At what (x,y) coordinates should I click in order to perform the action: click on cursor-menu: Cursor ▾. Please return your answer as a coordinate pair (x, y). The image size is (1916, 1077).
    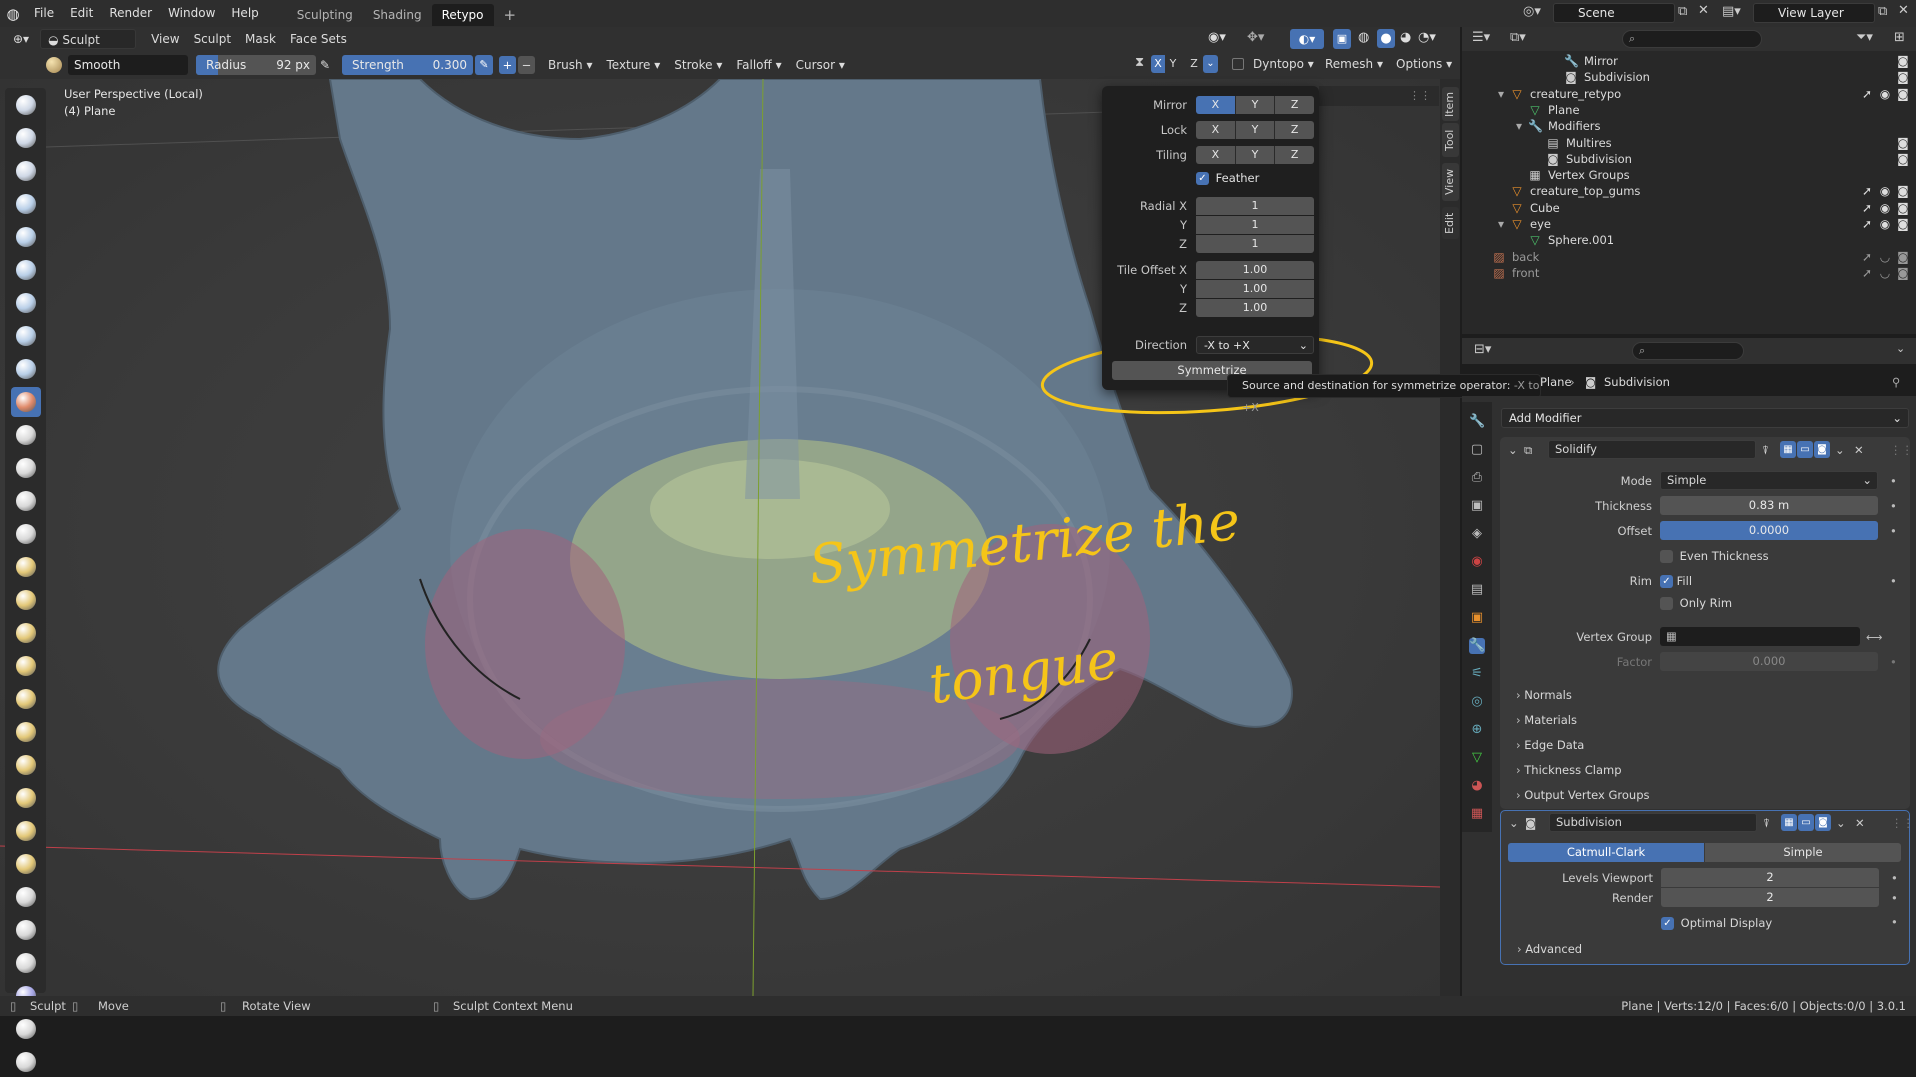
    Looking at the image, I should click on (820, 65).